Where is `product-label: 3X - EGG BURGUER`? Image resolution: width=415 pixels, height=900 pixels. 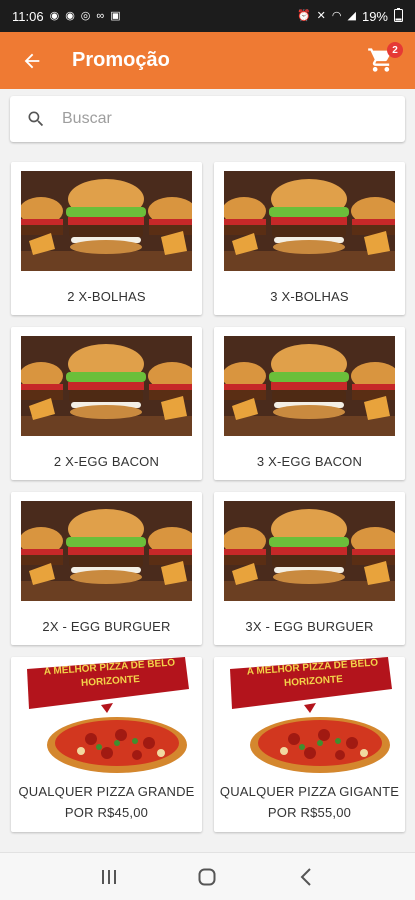 product-label: 3X - EGG BURGUER is located at coordinates (309, 626).